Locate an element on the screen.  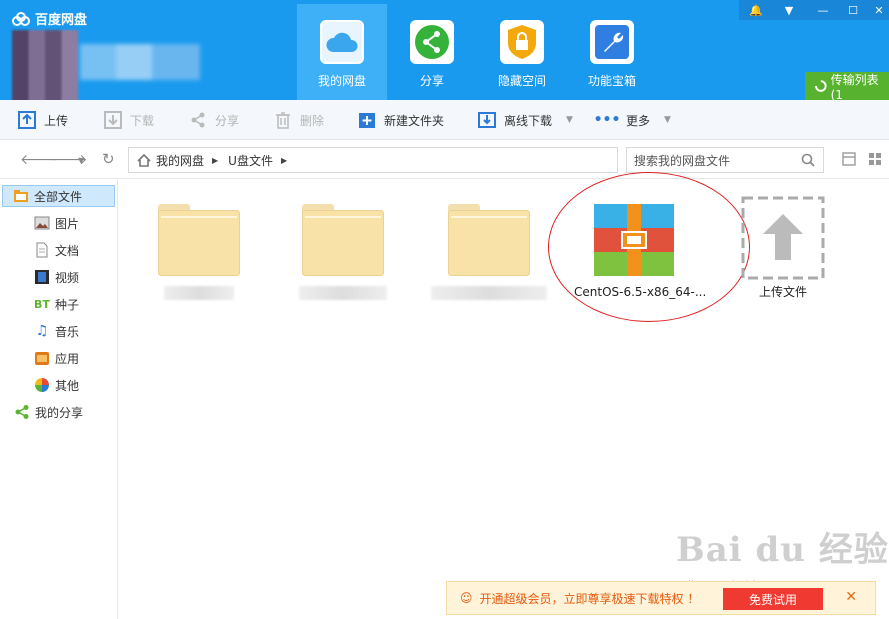
home-icon is located at coordinates (144, 160).